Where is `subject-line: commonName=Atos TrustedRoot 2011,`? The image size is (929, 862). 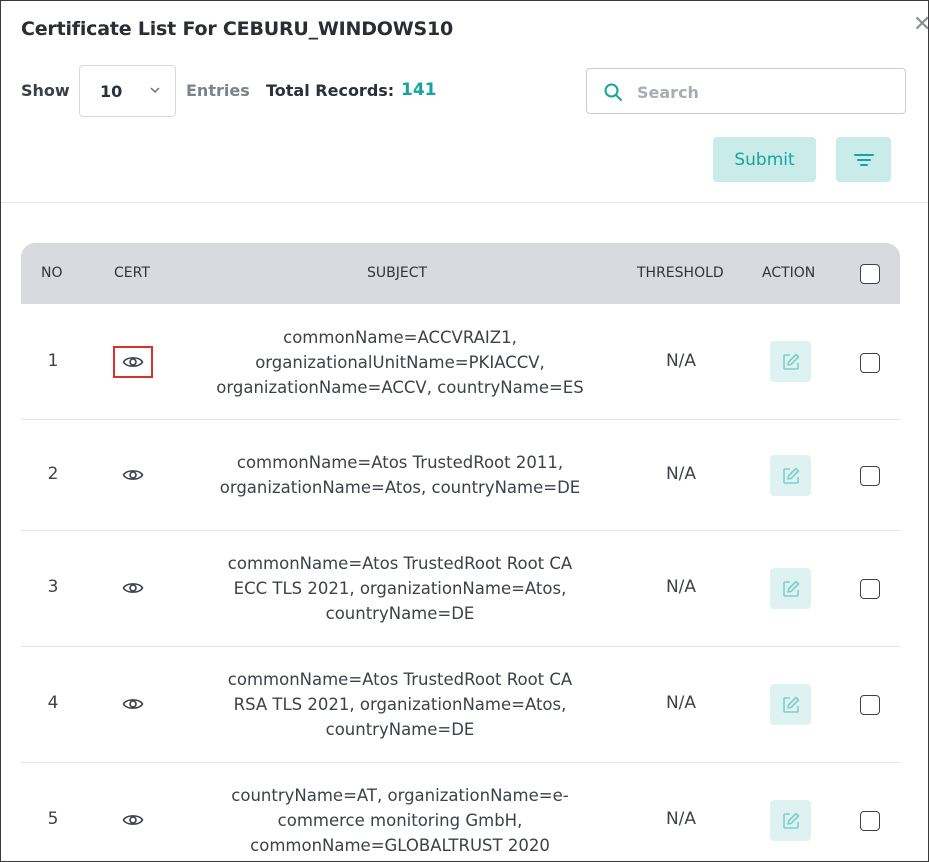 subject-line: commonName=Atos TrustedRoot 2011, is located at coordinates (400, 462).